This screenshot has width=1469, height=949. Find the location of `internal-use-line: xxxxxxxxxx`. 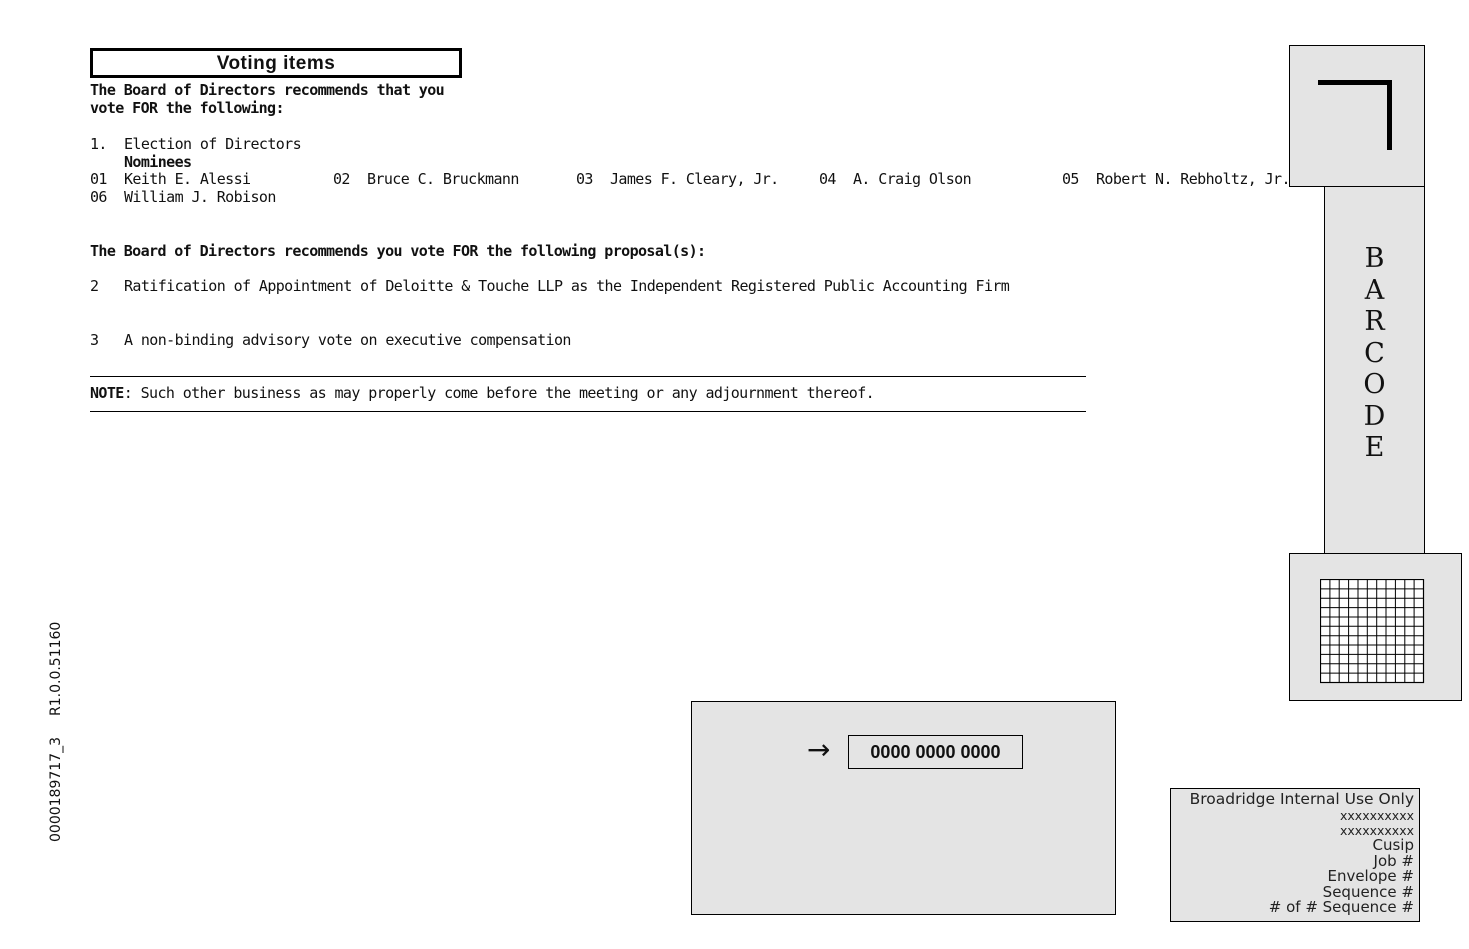

internal-use-line: xxxxxxxxxx is located at coordinates (1377, 815).